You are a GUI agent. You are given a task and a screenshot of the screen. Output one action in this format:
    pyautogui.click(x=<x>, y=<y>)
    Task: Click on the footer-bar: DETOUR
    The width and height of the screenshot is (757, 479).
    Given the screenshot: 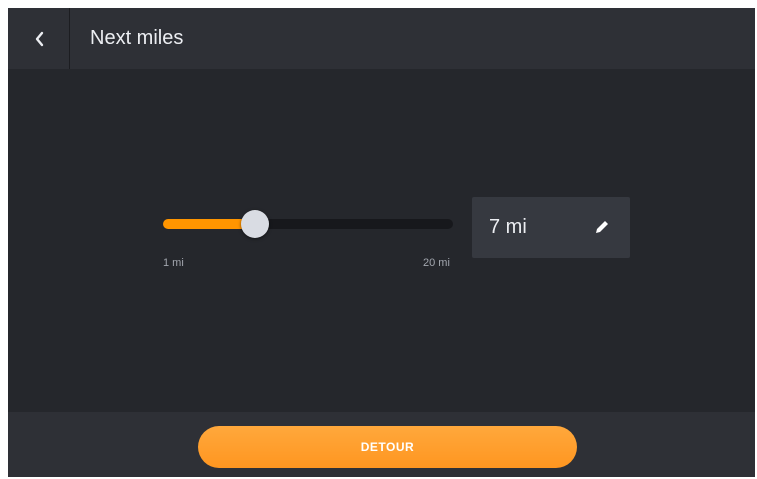 What is the action you would take?
    pyautogui.click(x=381, y=444)
    